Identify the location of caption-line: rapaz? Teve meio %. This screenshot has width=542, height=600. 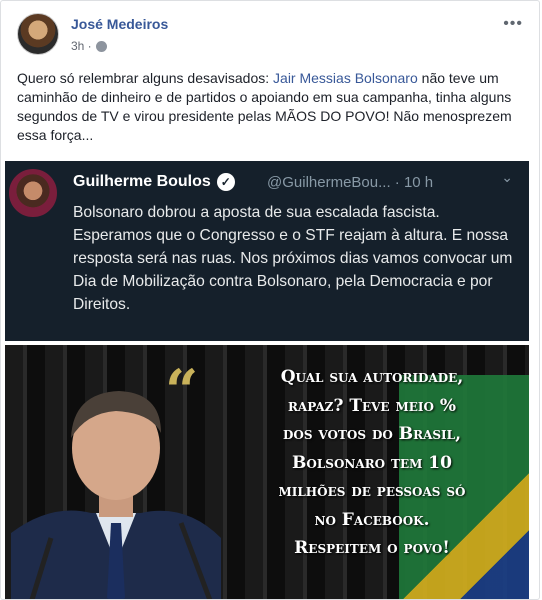
(372, 405).